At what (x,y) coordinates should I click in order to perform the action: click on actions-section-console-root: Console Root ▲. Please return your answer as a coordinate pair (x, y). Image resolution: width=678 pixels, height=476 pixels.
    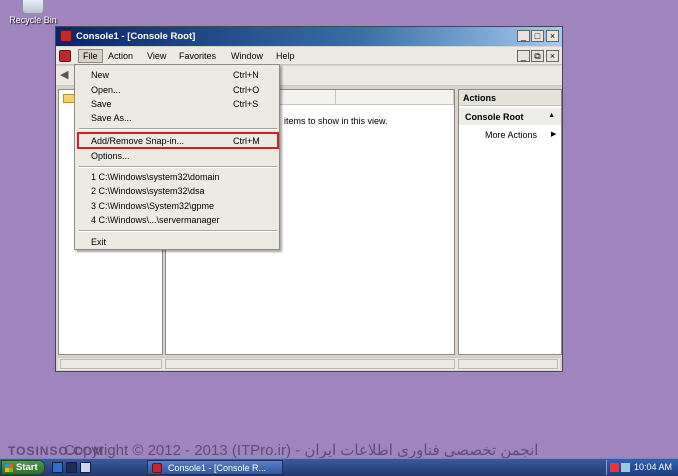
    Looking at the image, I should click on (510, 116).